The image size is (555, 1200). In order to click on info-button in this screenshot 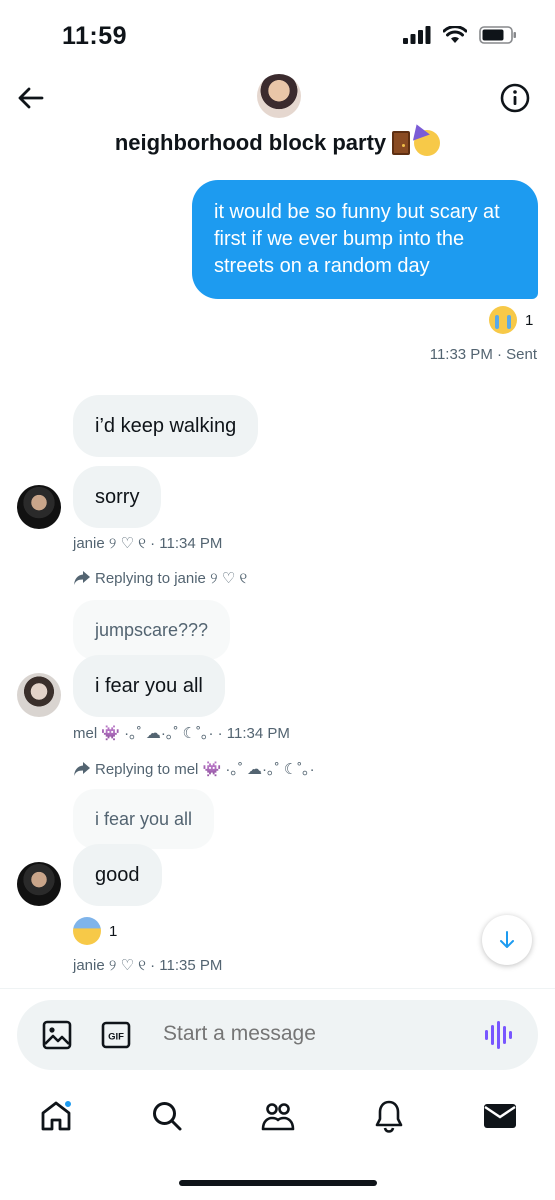, I will do `click(515, 98)`.